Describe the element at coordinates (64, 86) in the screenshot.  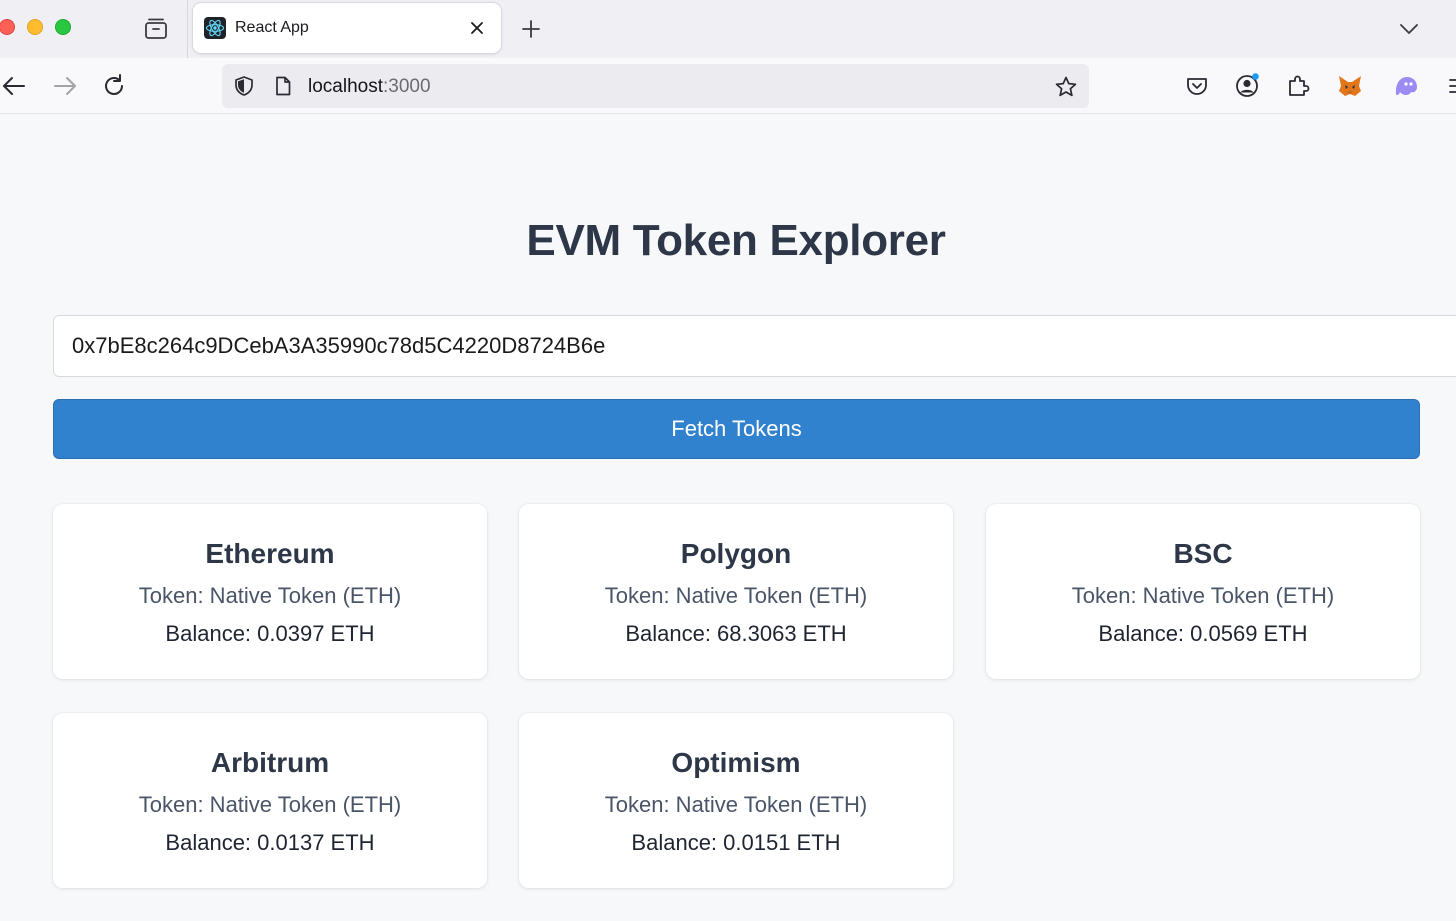
I see `forward-arrow-icon` at that location.